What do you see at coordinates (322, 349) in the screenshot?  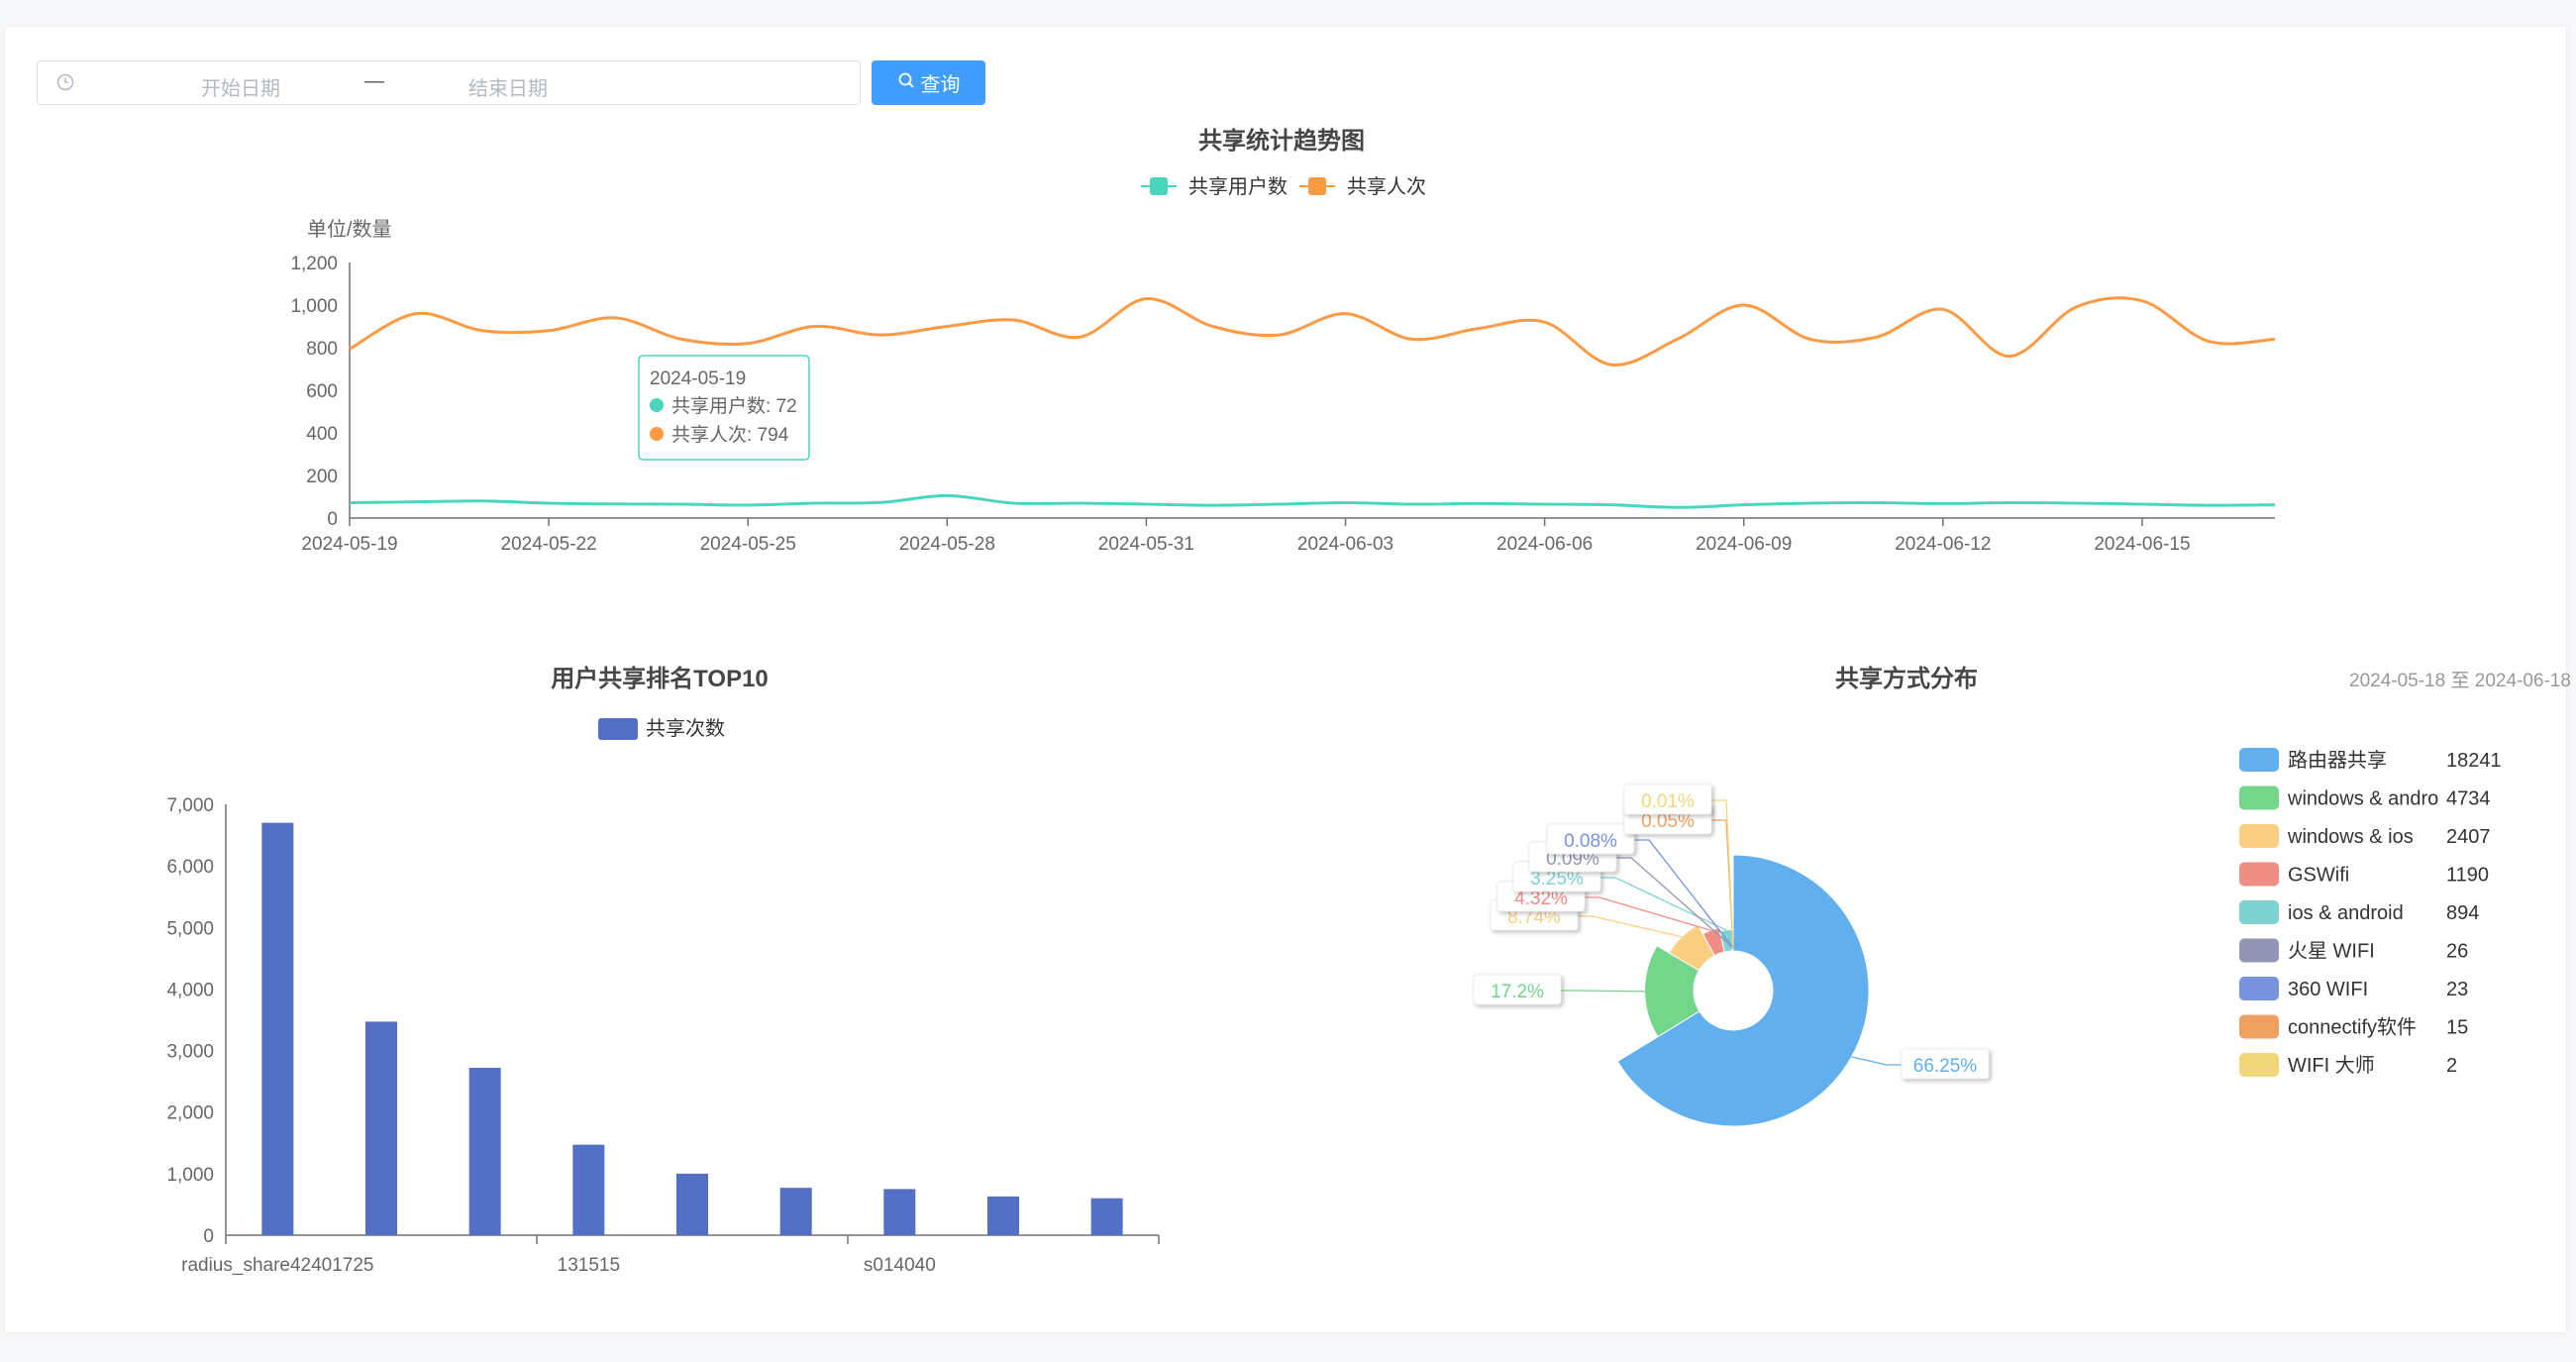 I see `y-tick-label: 800` at bounding box center [322, 349].